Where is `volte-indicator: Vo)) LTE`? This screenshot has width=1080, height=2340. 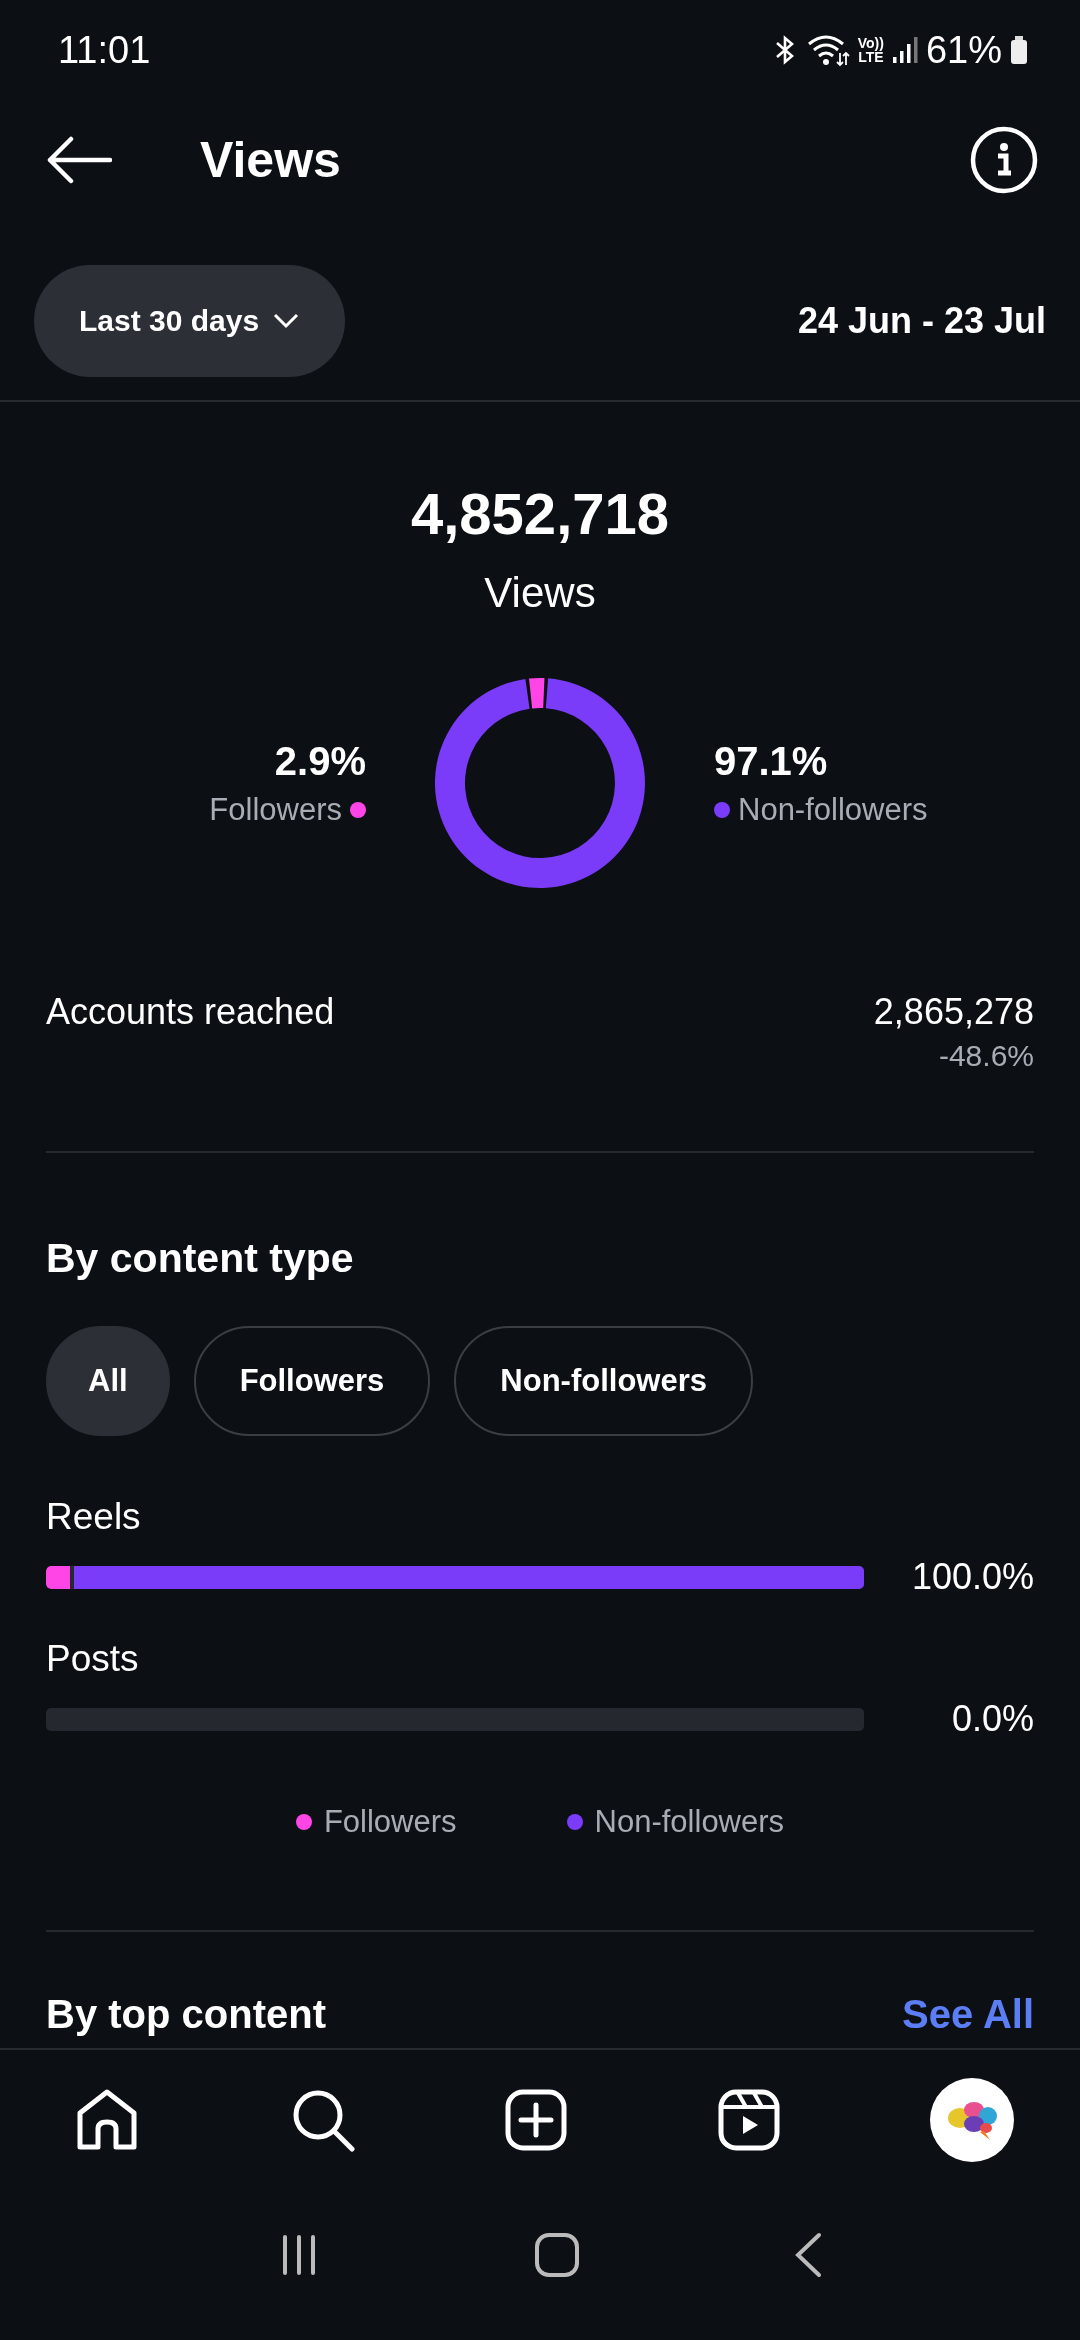 volte-indicator: Vo)) LTE is located at coordinates (870, 50).